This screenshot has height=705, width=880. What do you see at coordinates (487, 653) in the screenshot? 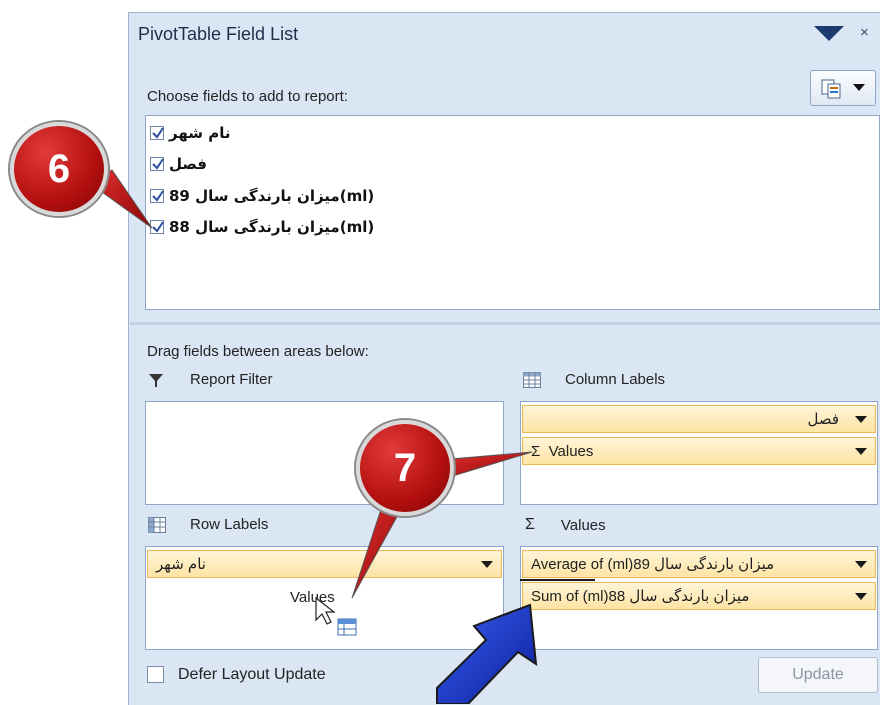
I see `blue-arrow-shape` at bounding box center [487, 653].